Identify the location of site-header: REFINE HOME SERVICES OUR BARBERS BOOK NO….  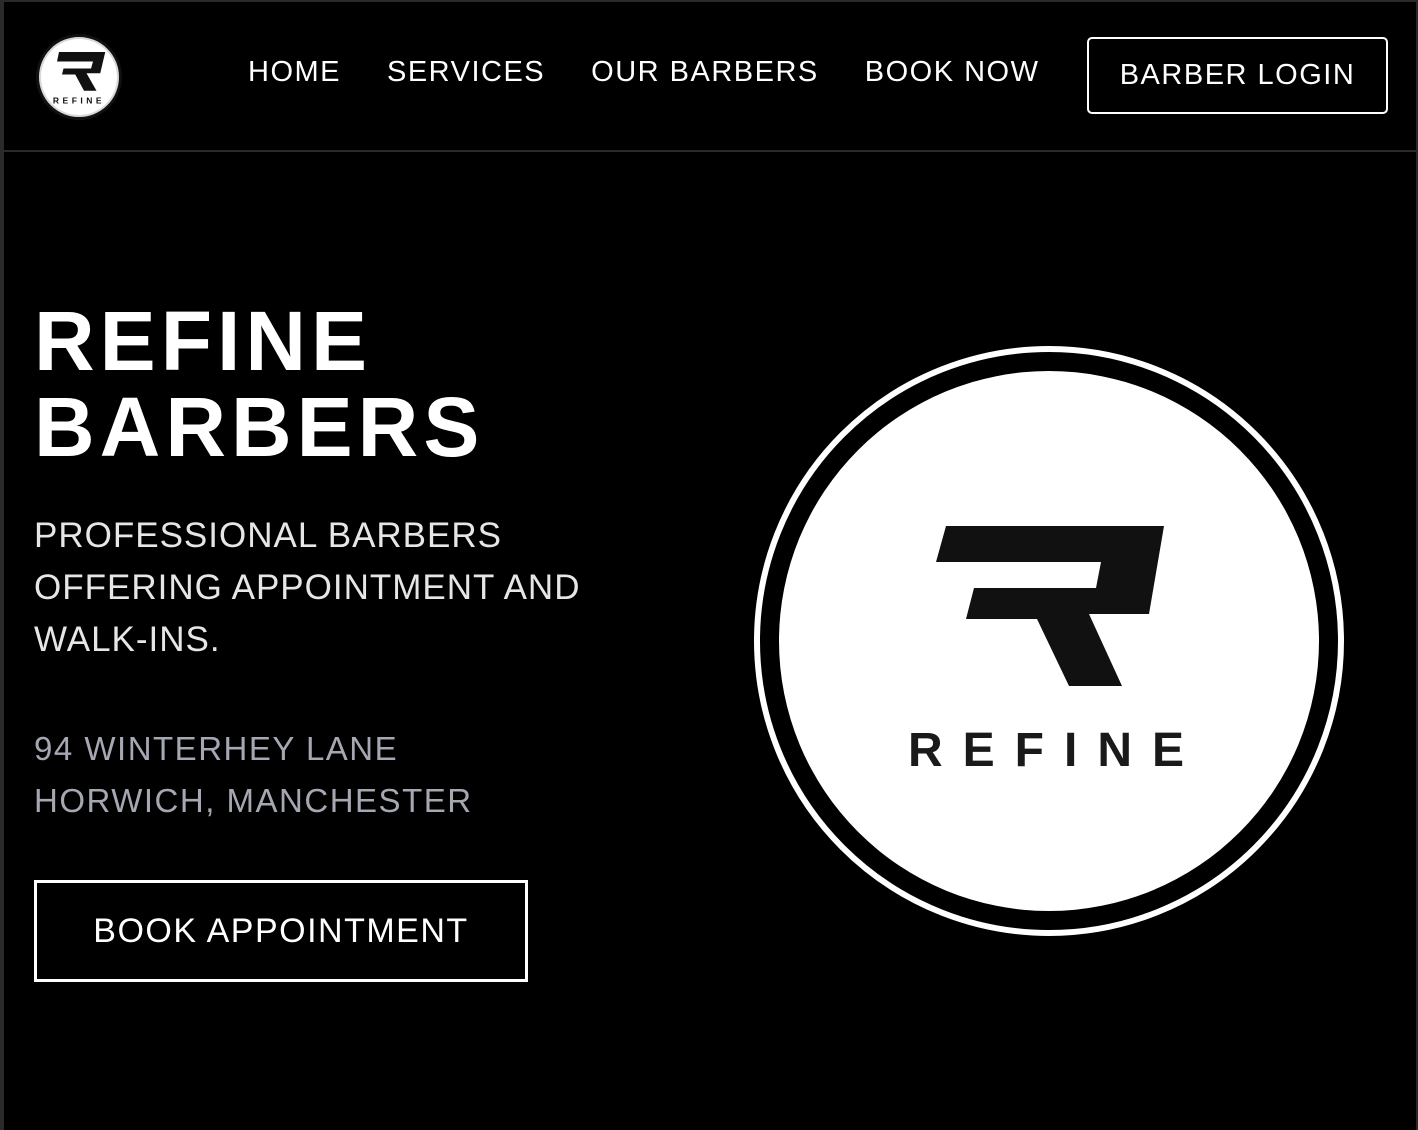
(710, 77).